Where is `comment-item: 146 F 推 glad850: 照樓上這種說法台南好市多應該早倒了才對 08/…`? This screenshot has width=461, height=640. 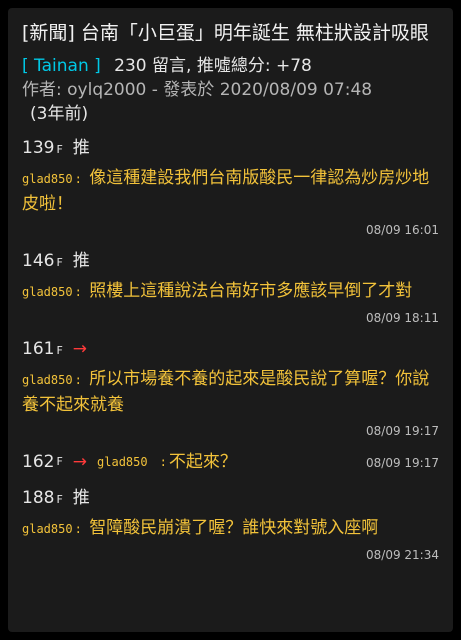
comment-item: 146 F 推 glad850: 照樓上這種說法台南好市多應該早倒了才對 08/… is located at coordinates (230, 287).